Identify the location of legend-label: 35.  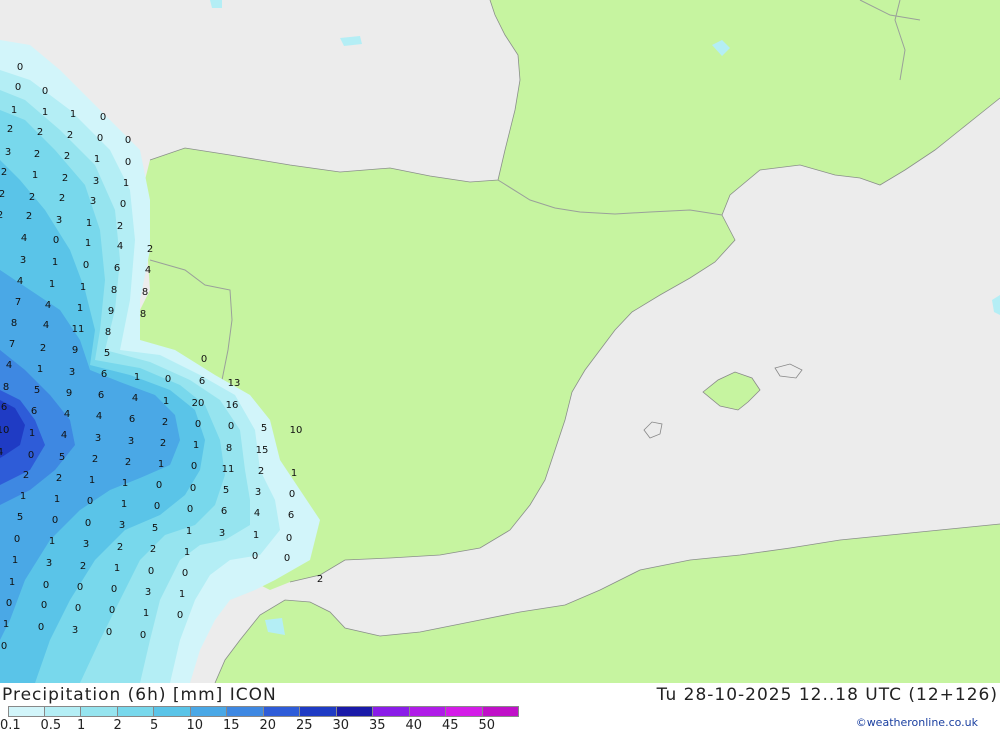
(377, 725).